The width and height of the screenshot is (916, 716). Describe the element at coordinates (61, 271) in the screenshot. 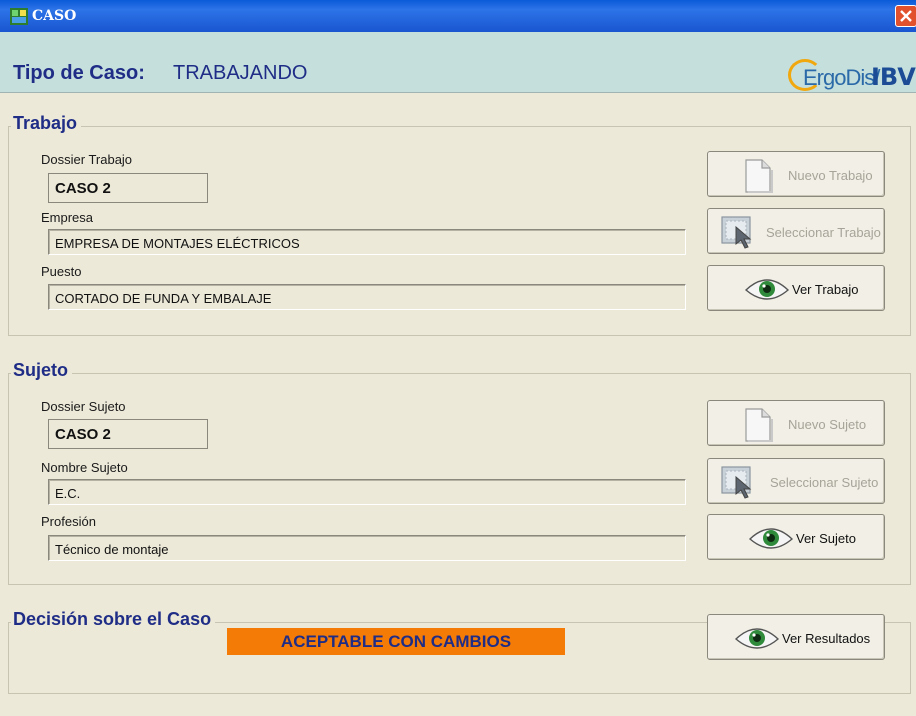

I see `puesto-label: Puesto` at that location.